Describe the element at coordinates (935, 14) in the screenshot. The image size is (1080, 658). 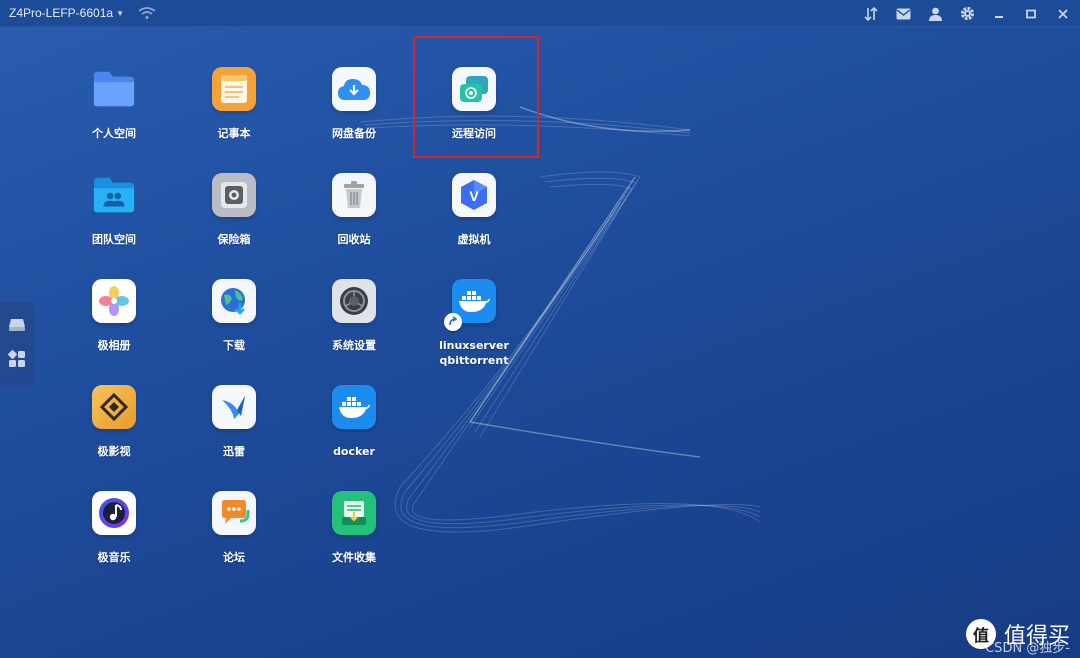
I see `user-icon` at that location.